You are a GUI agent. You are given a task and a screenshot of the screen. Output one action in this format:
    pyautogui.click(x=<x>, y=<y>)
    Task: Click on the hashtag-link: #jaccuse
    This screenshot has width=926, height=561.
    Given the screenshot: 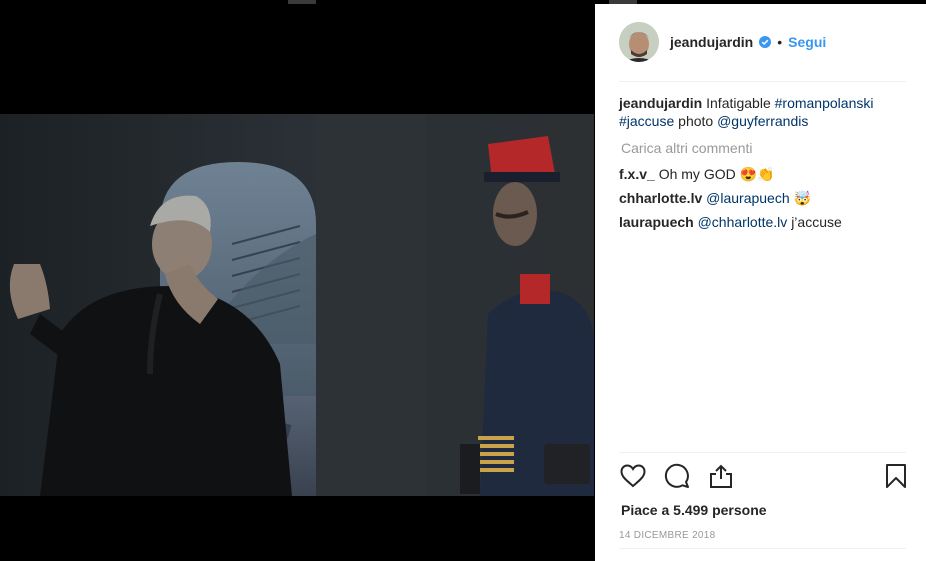 What is the action you would take?
    pyautogui.click(x=646, y=121)
    